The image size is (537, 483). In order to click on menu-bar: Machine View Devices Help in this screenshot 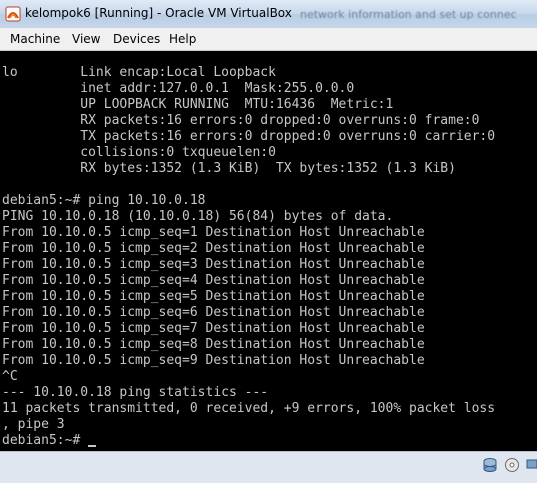, I will do `click(268, 39)`.